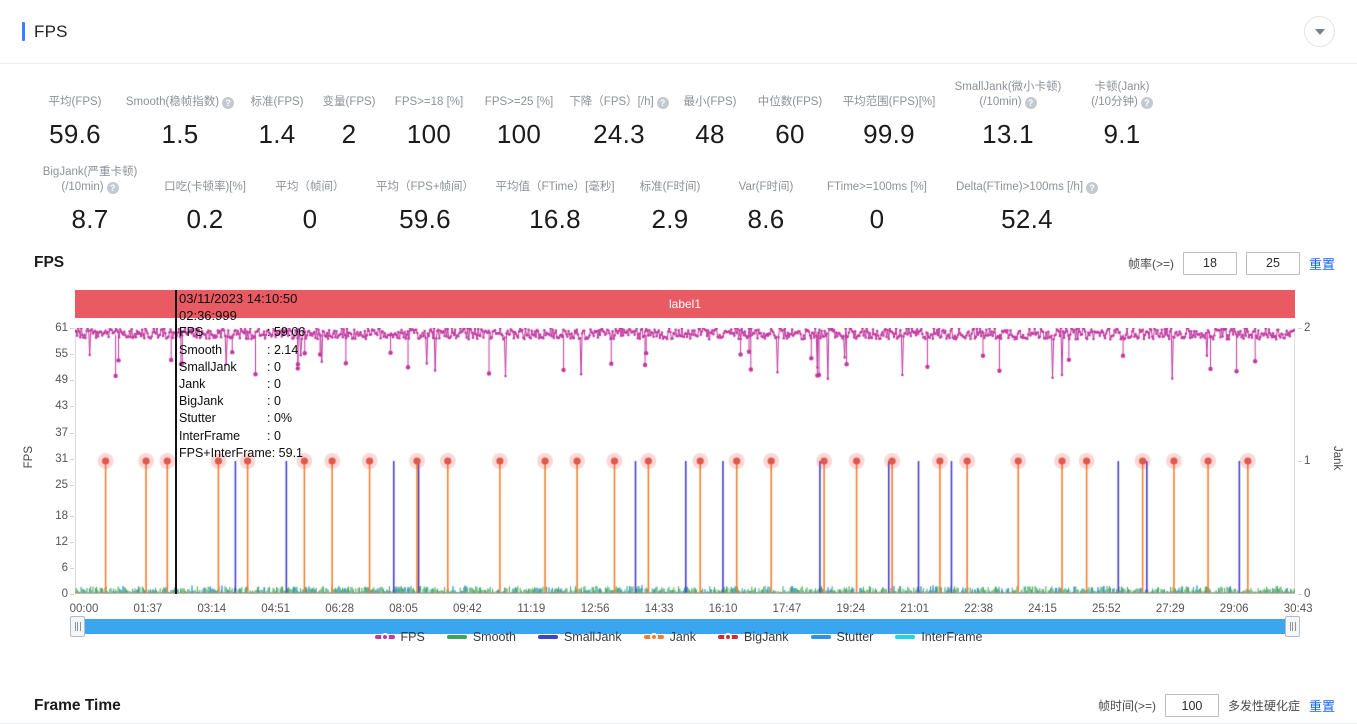 The width and height of the screenshot is (1357, 724). What do you see at coordinates (64, 432) in the screenshot?
I see `y-axis-tick: 37` at bounding box center [64, 432].